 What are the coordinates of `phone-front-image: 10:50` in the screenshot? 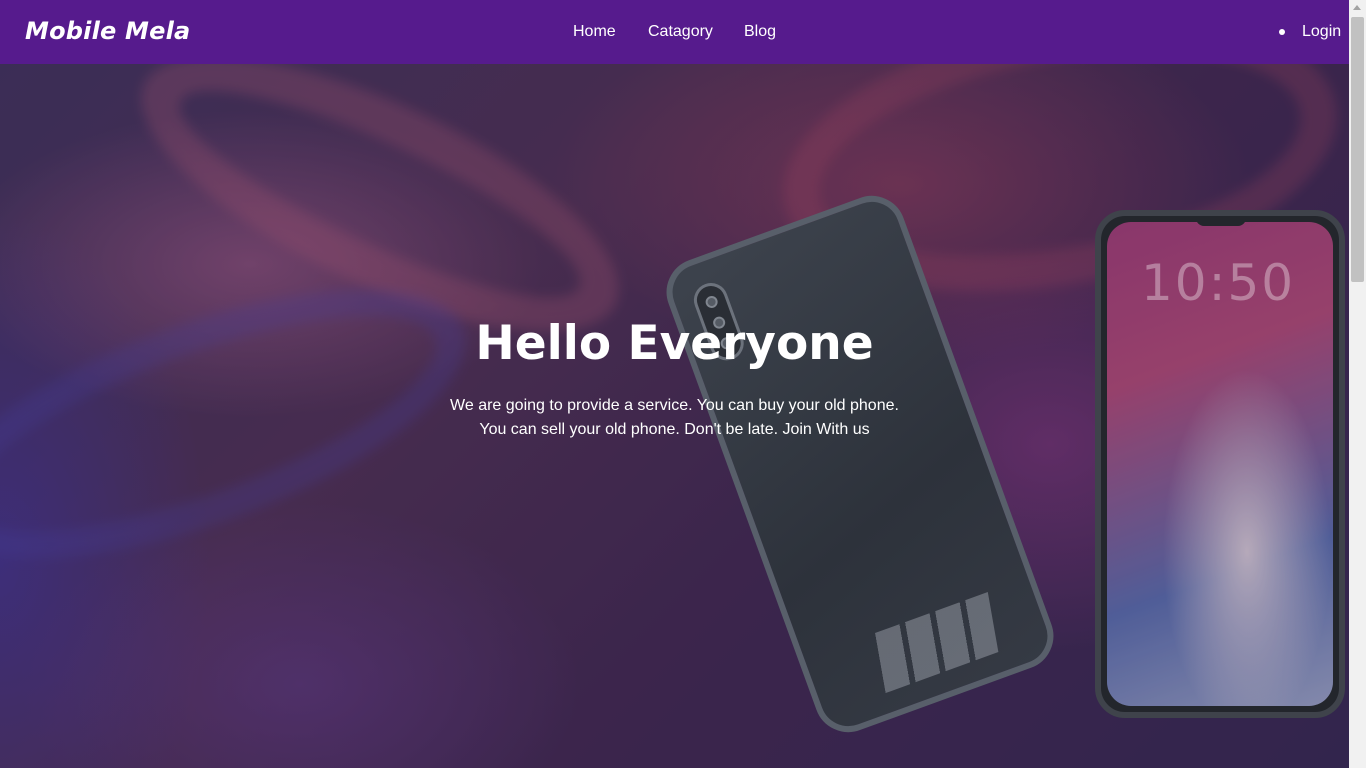 It's located at (1220, 464).